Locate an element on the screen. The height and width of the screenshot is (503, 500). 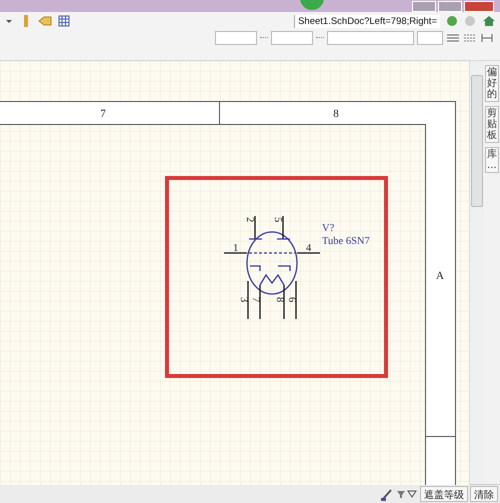
status-button: 清除 is located at coordinates (484, 494).